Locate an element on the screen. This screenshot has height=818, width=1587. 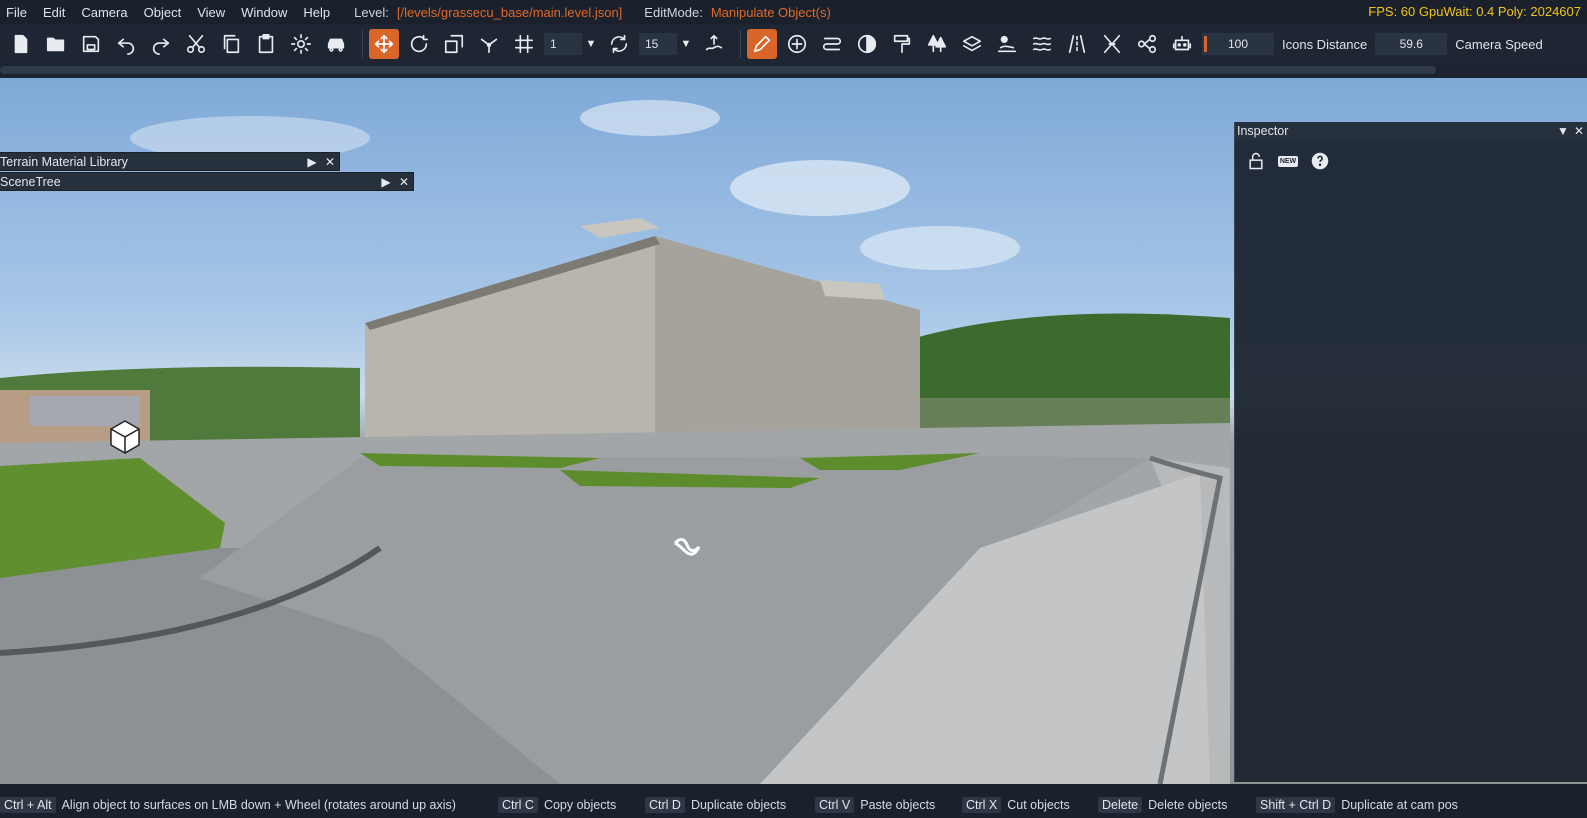
forest-editor-button is located at coordinates (937, 44).